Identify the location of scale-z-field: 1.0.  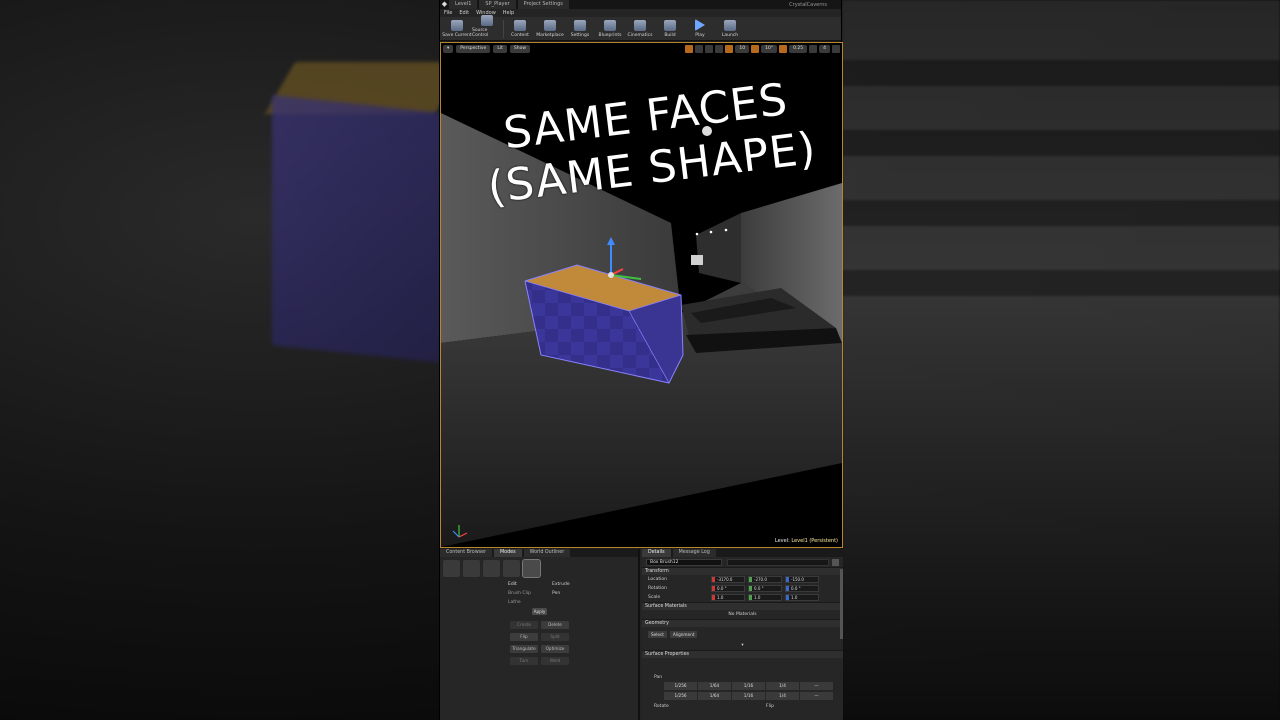
(802, 597).